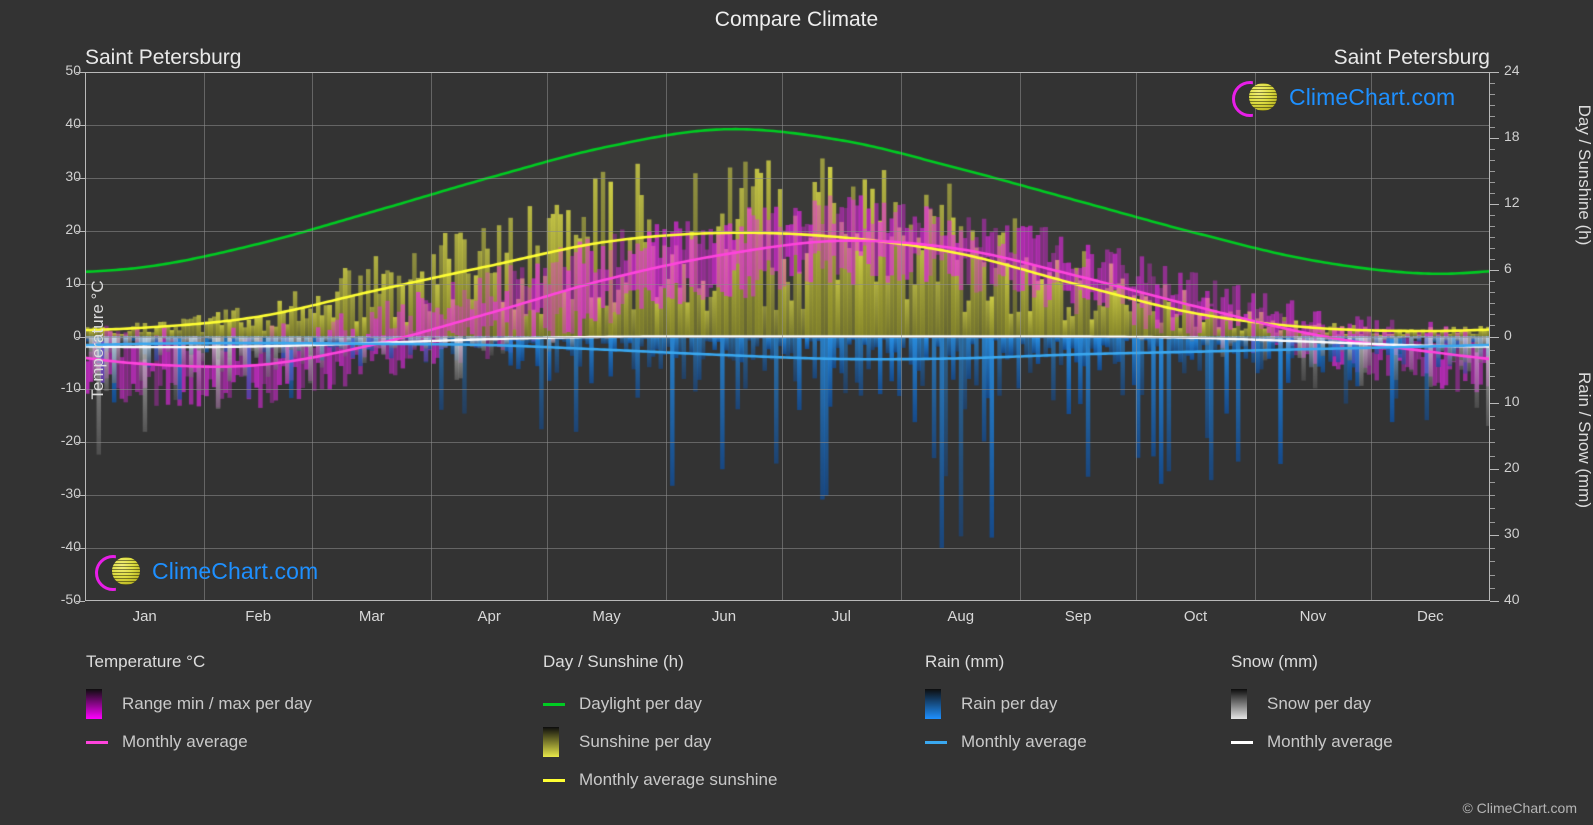 This screenshot has width=1593, height=825. What do you see at coordinates (1024, 741) in the screenshot?
I see `legend-item-label: Monthly average` at bounding box center [1024, 741].